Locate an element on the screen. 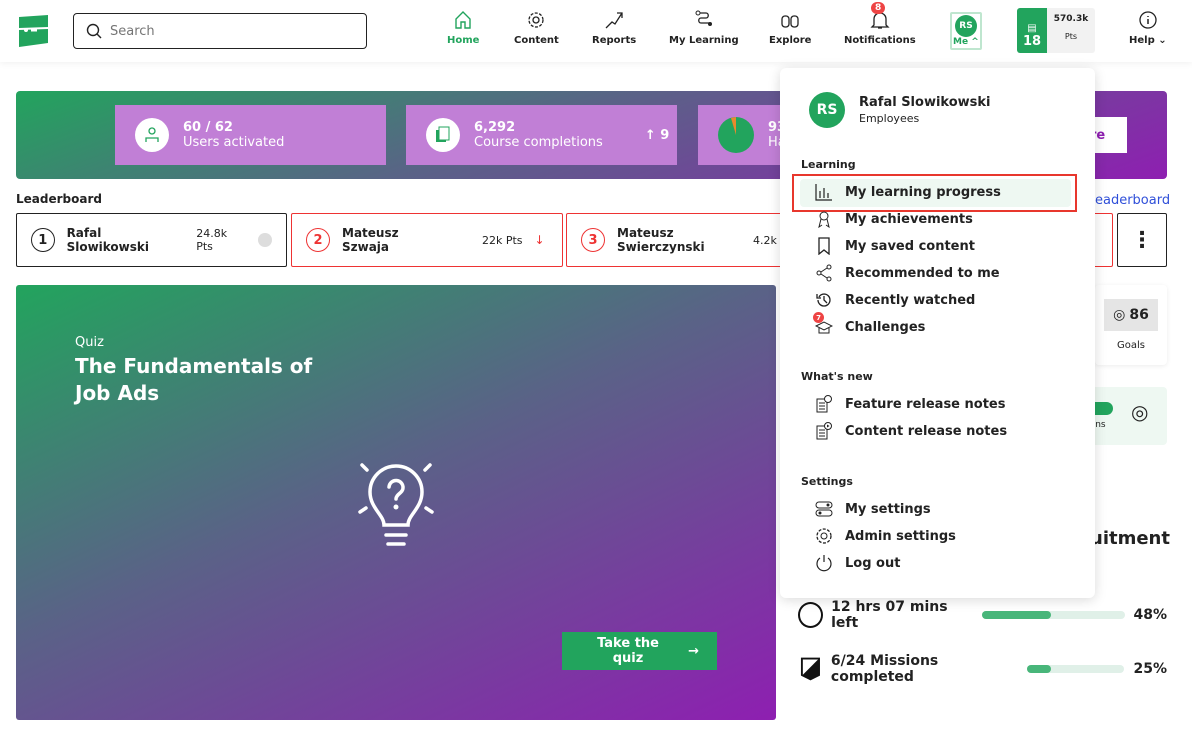 This screenshot has width=1192, height=743. search-box is located at coordinates (220, 31).